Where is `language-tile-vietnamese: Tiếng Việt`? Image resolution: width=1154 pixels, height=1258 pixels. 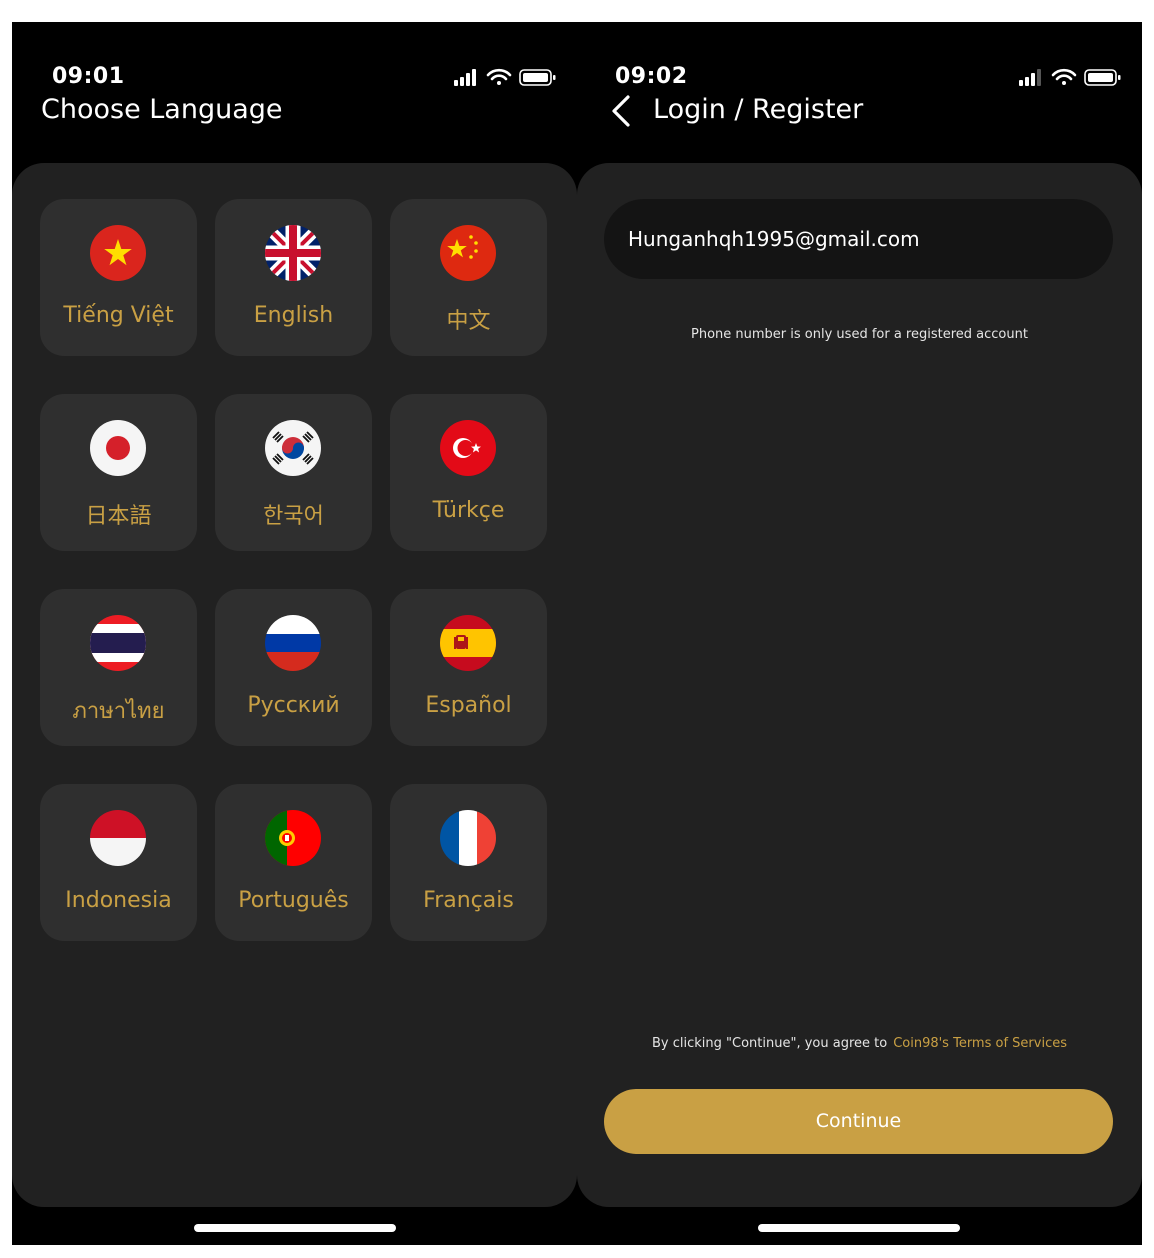 language-tile-vietnamese: Tiếng Việt is located at coordinates (118, 277).